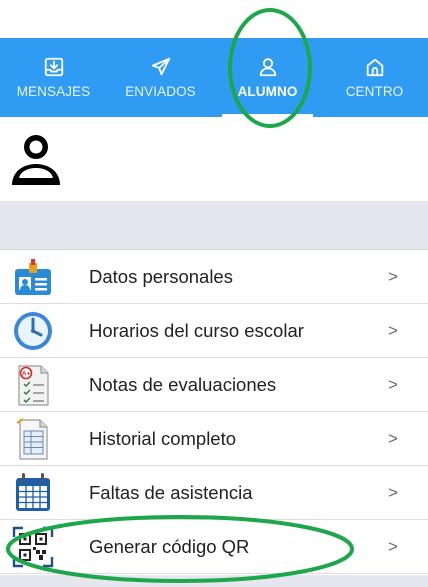 The height and width of the screenshot is (587, 428). I want to click on menu-item-label: Horarios del curso escolar, so click(196, 330).